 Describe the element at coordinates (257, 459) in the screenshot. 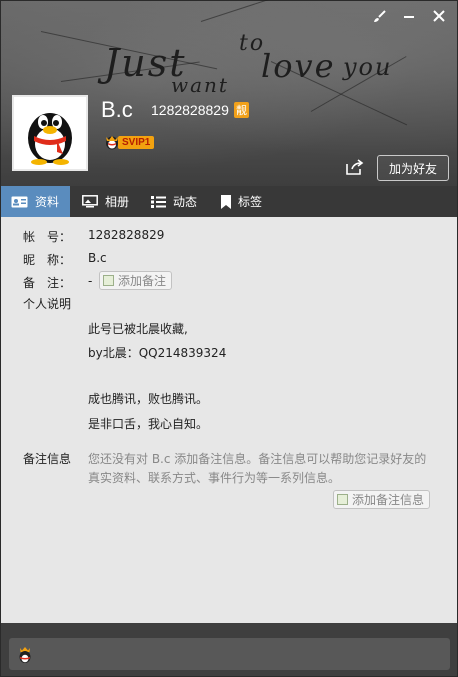

I see `note-hint-line: 您还没有对 B.c 添加备注信息。备注信息可以帮助您记录好友的` at that location.